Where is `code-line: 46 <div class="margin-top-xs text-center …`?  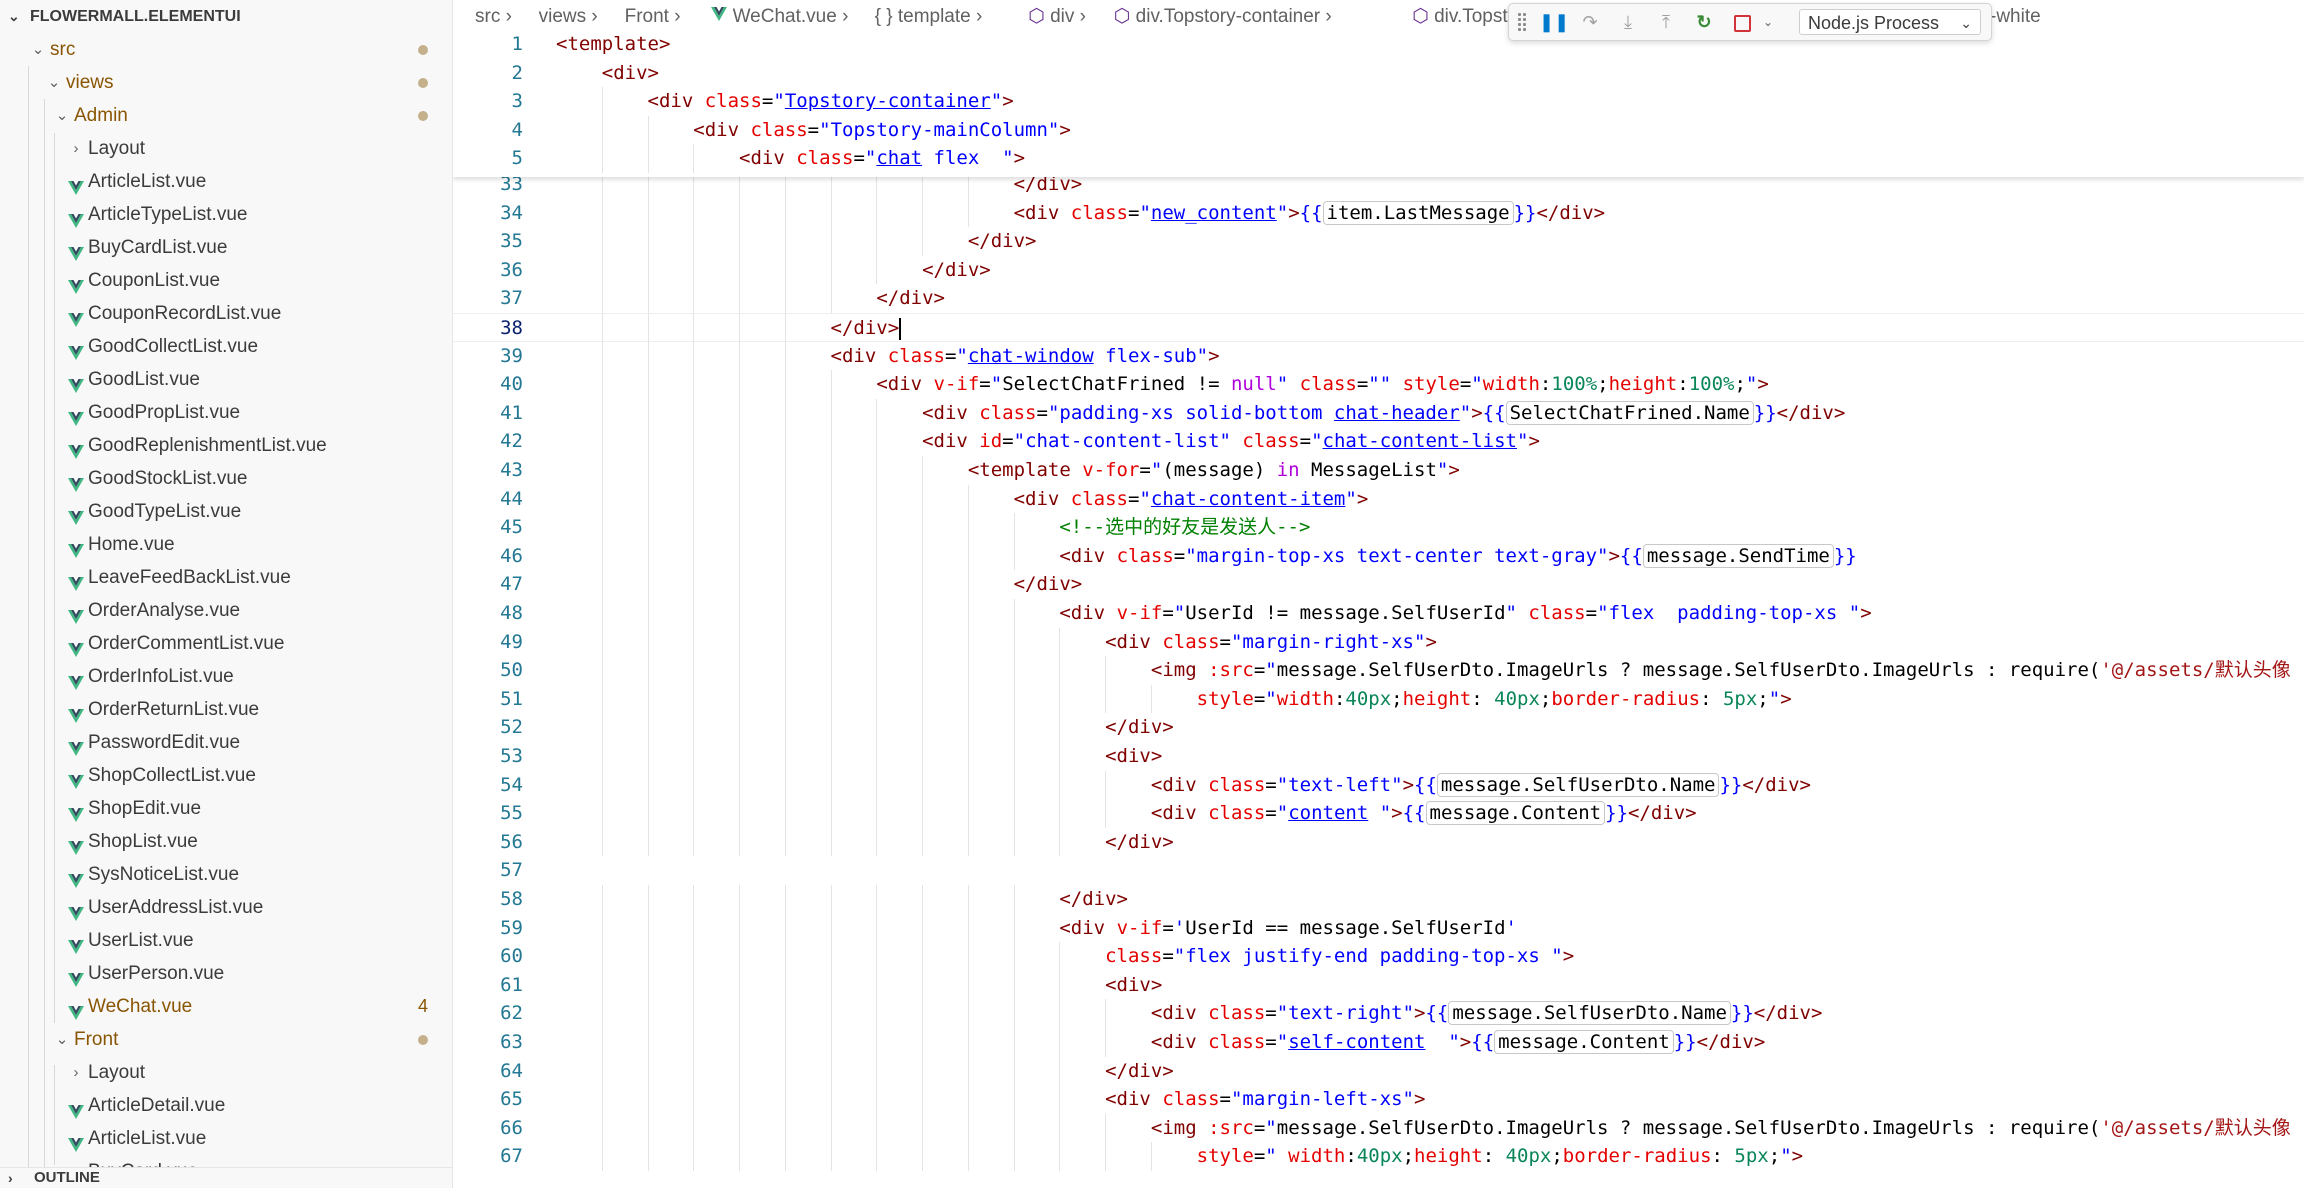 code-line: 46 <div class="margin-top-xs text-center … is located at coordinates (1378, 556).